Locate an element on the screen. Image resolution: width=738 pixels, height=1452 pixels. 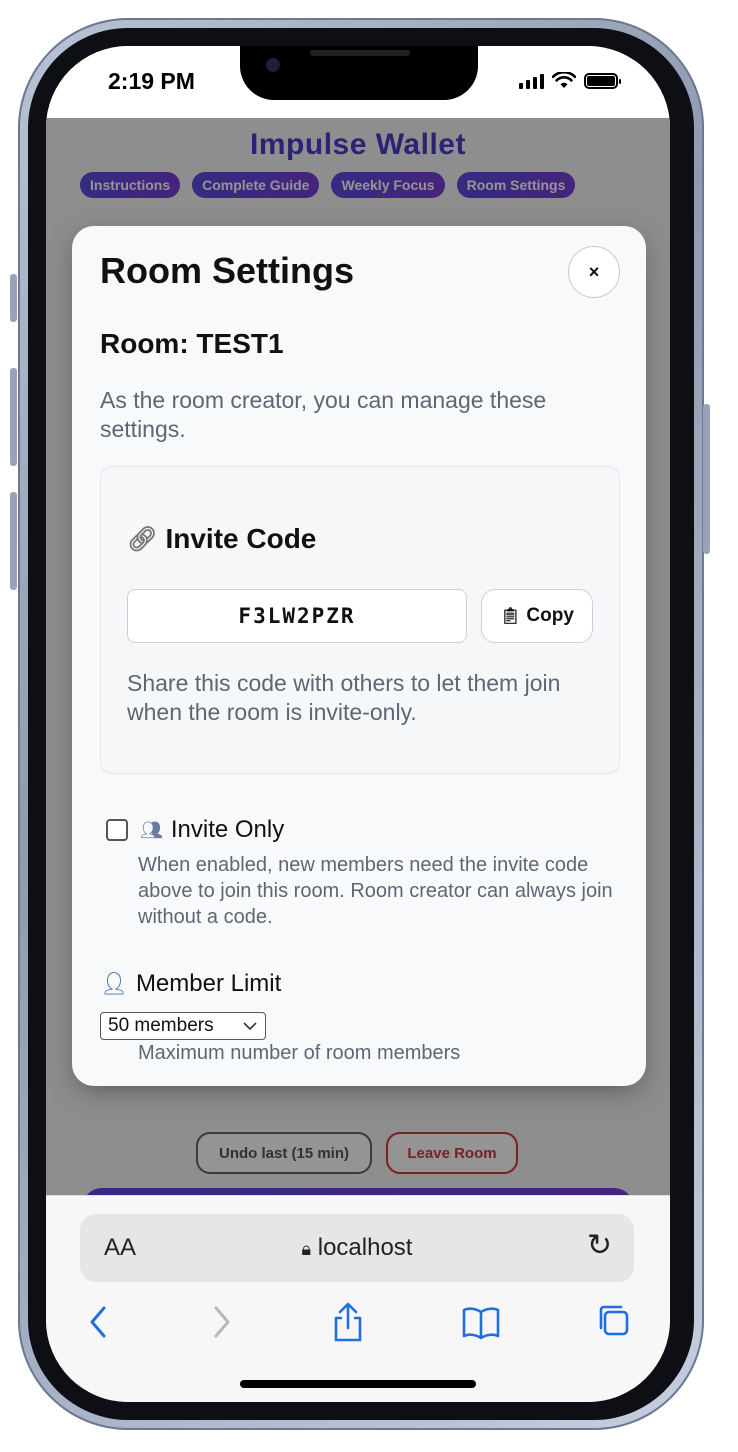
invite-code-heading-text: Invite Code is located at coordinates (241, 538).